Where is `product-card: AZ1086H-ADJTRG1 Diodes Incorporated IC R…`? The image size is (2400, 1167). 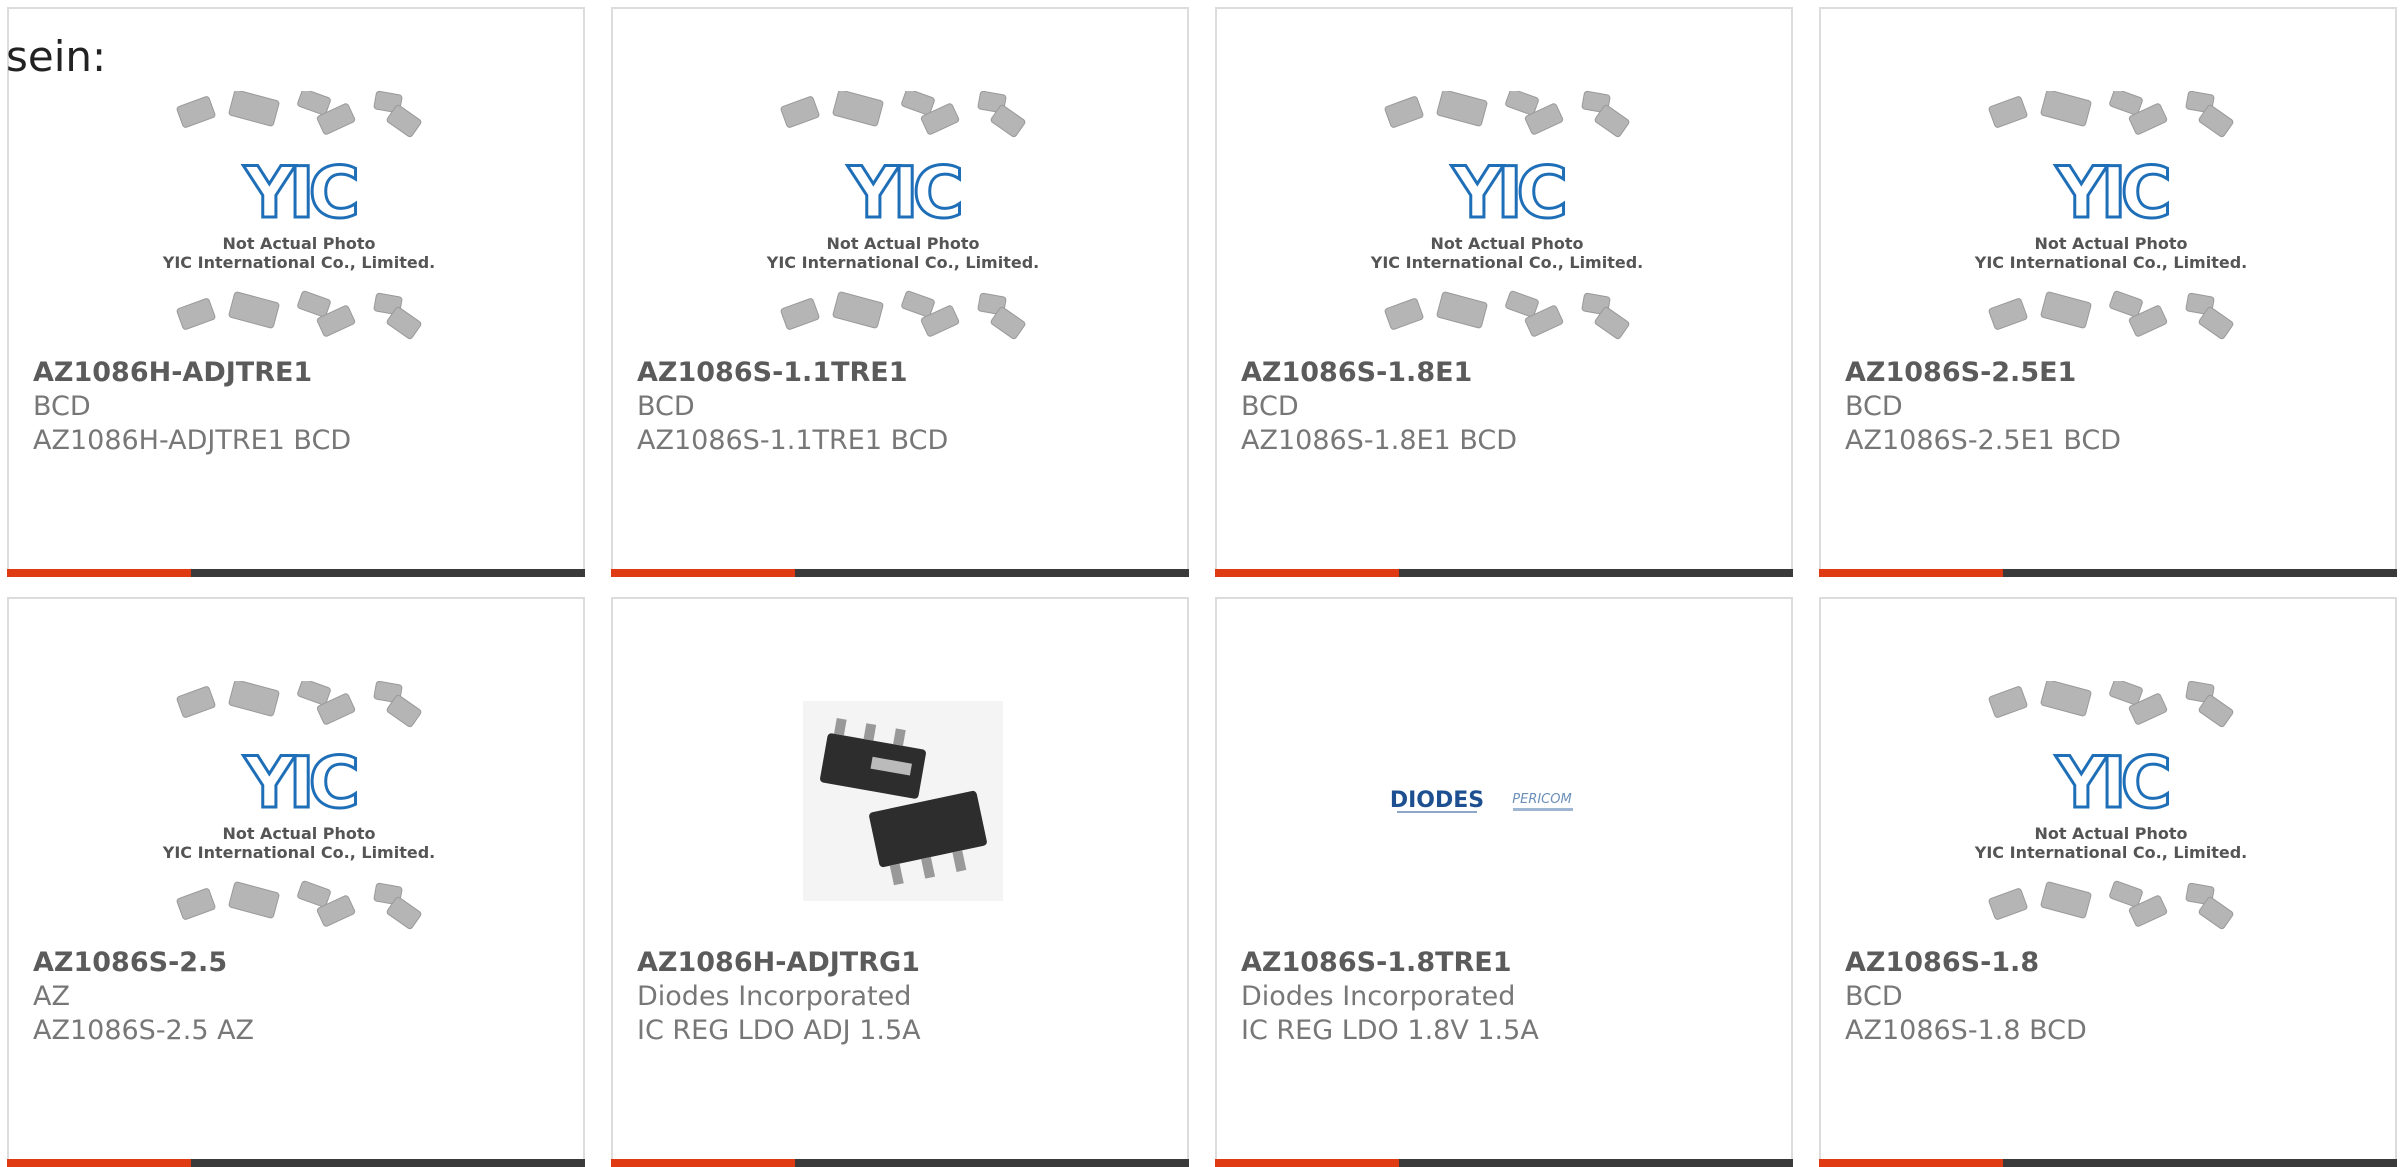
product-card: AZ1086H-ADJTRG1 Diodes Incorporated IC R… is located at coordinates (900, 882).